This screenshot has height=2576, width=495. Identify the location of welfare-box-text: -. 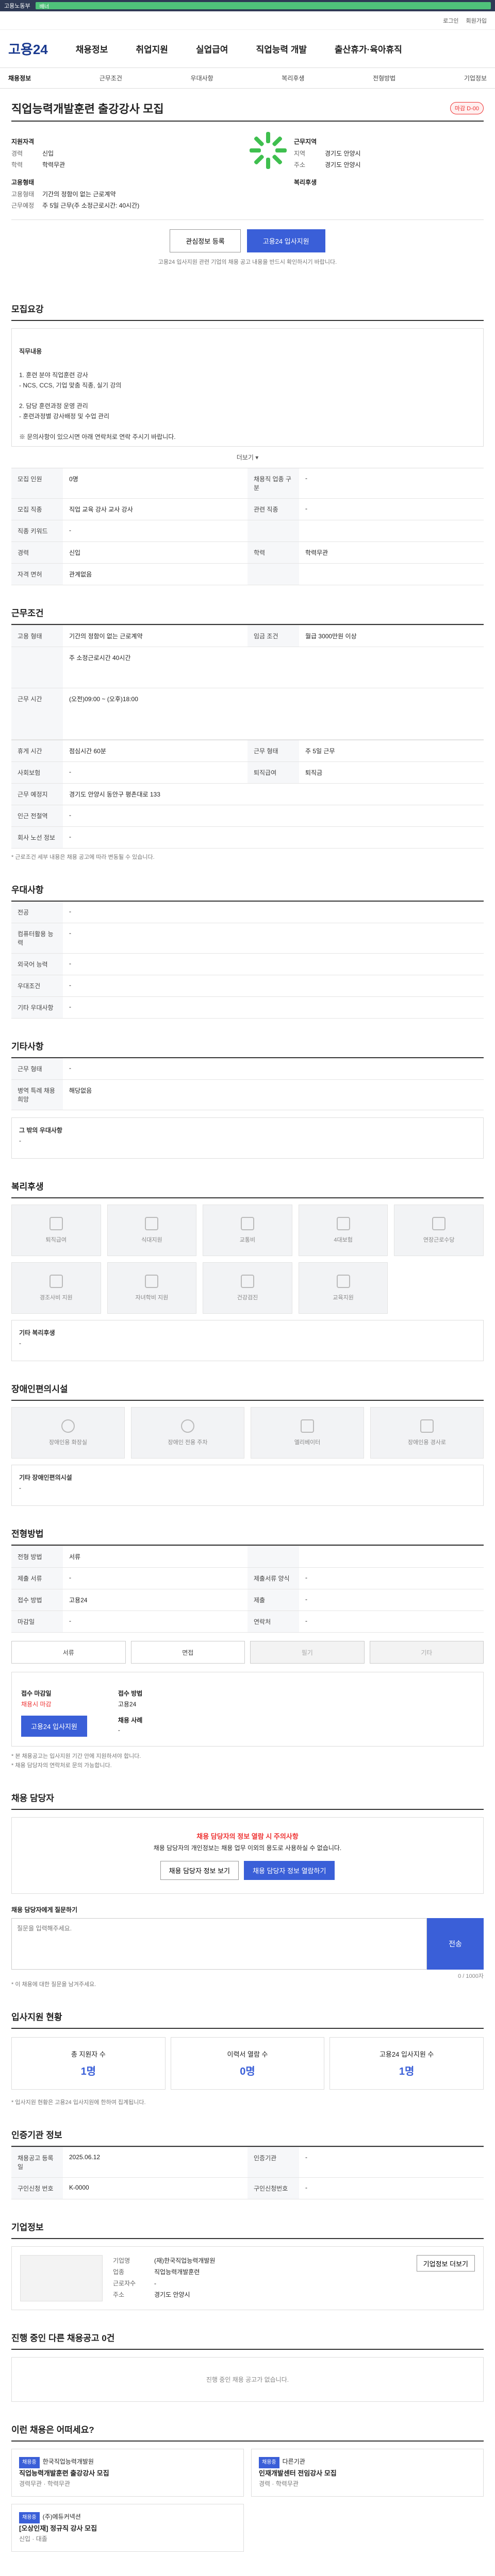
(20, 1343).